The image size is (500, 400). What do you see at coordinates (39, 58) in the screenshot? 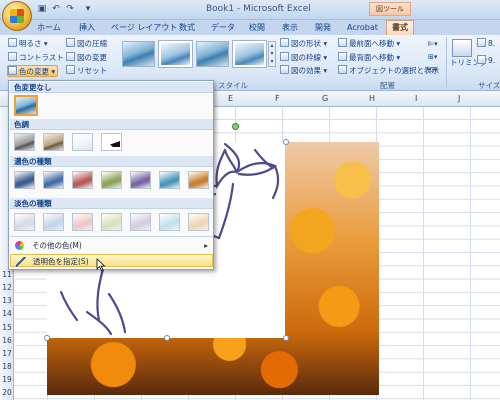
I see `contrast-button: コントラスト ▾` at bounding box center [39, 58].